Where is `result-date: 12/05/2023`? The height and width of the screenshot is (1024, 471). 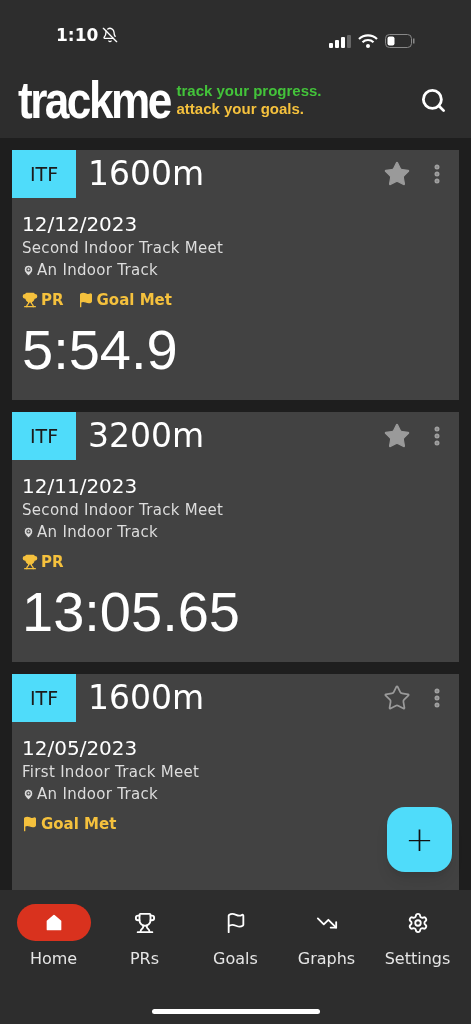
result-date: 12/05/2023 is located at coordinates (80, 748).